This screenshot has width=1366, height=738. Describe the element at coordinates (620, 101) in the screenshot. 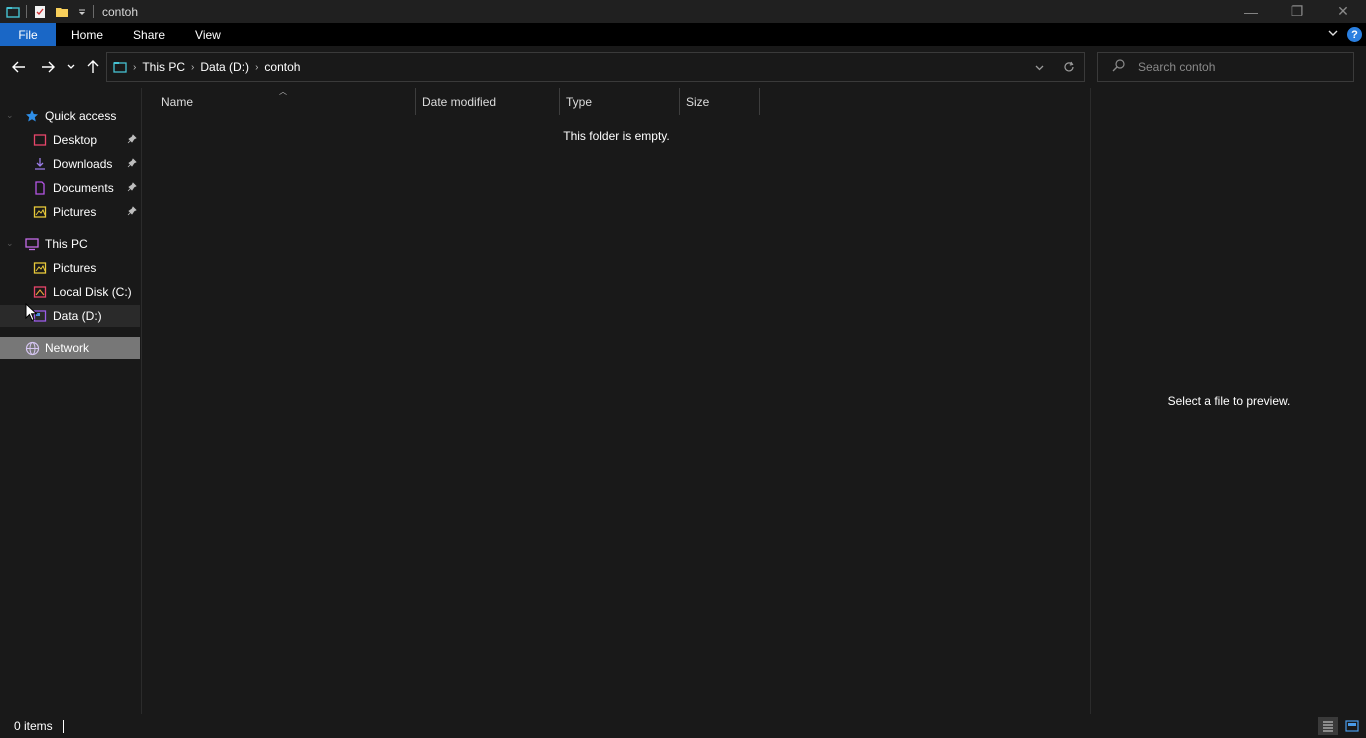

I see `column-header-type: Type` at that location.